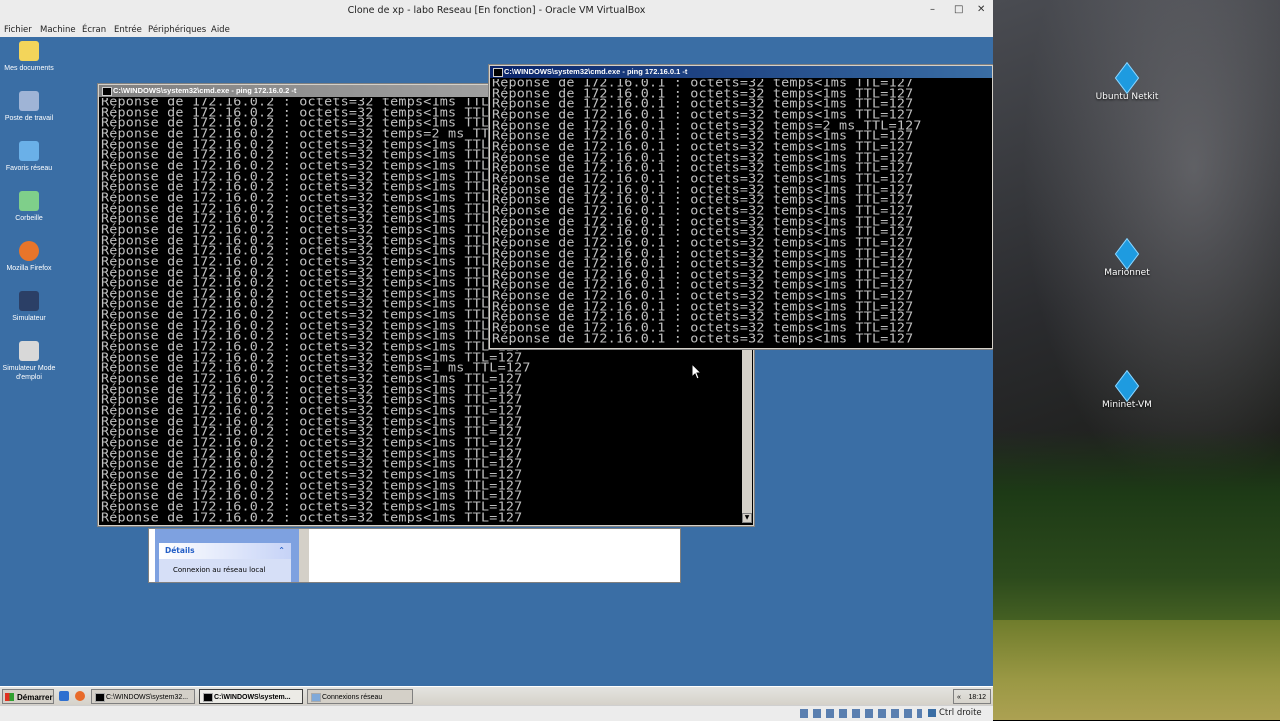 The width and height of the screenshot is (1280, 721). What do you see at coordinates (1127, 389) in the screenshot?
I see `host-icon-mininet-vm: Mininet-VM` at bounding box center [1127, 389].